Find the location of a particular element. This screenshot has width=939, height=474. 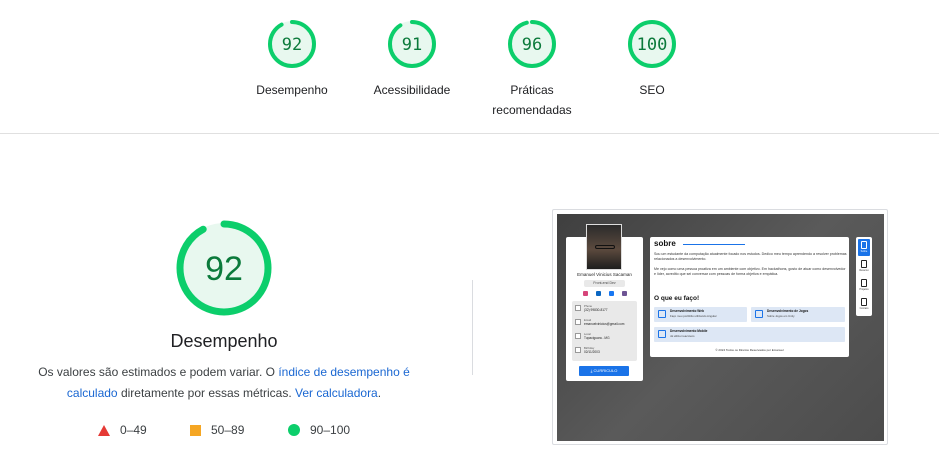

profile-tag: Front-end Dev is located at coordinates (604, 283).